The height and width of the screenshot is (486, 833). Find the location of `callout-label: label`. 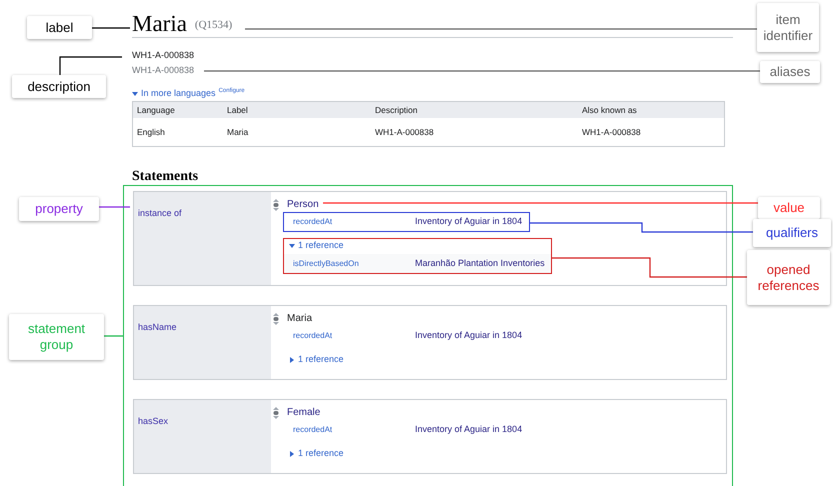

callout-label: label is located at coordinates (59, 27).